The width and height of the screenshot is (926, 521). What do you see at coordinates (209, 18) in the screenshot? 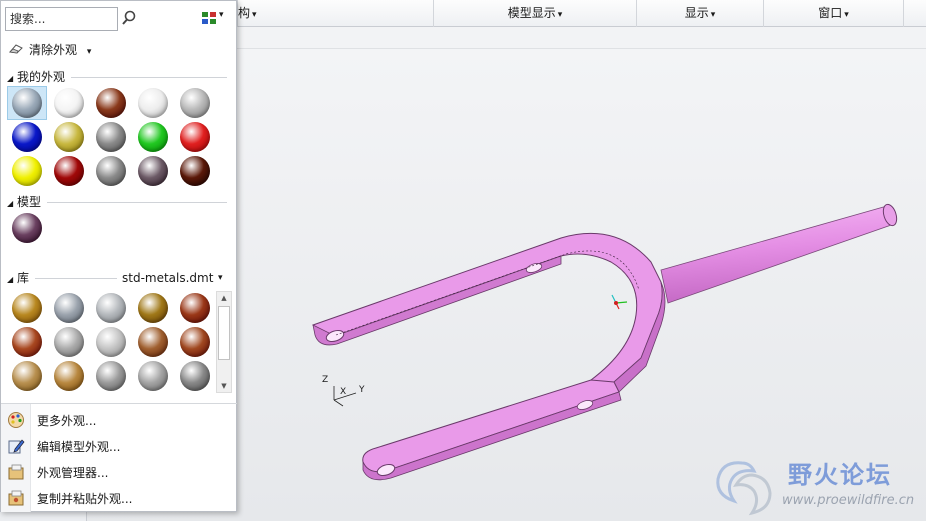
I see `grid-view-icon` at bounding box center [209, 18].